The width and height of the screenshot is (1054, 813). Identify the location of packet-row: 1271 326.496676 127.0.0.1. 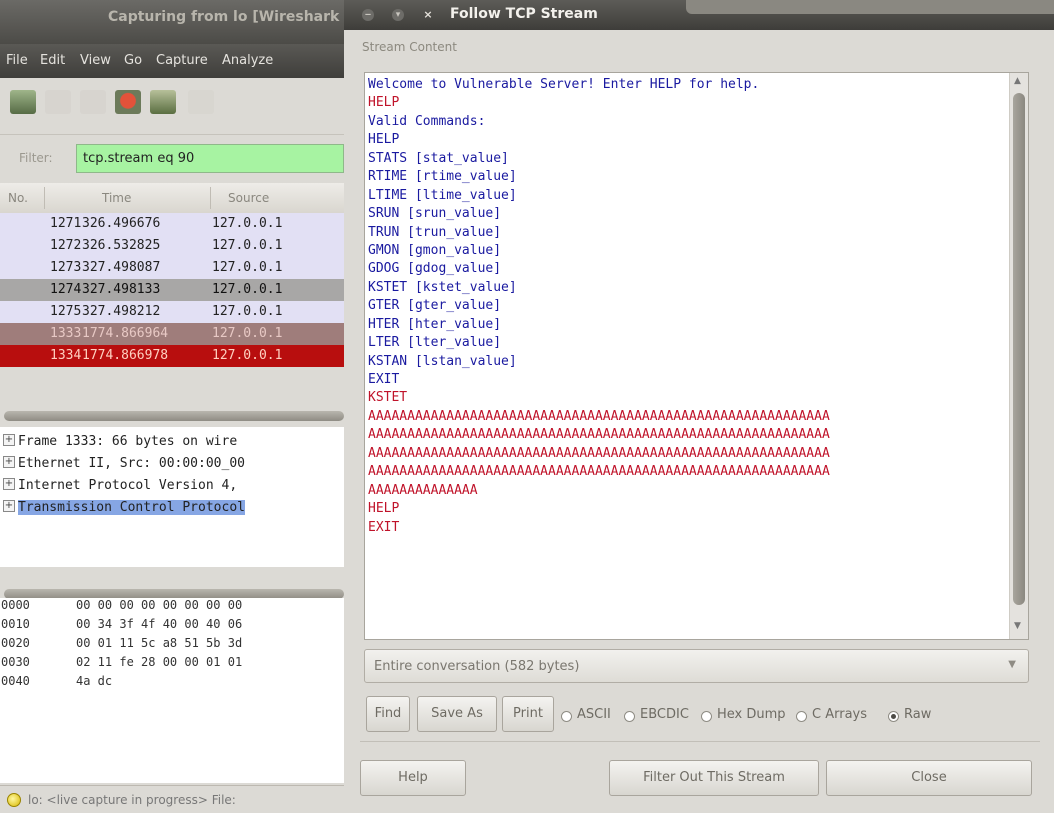
(172, 224).